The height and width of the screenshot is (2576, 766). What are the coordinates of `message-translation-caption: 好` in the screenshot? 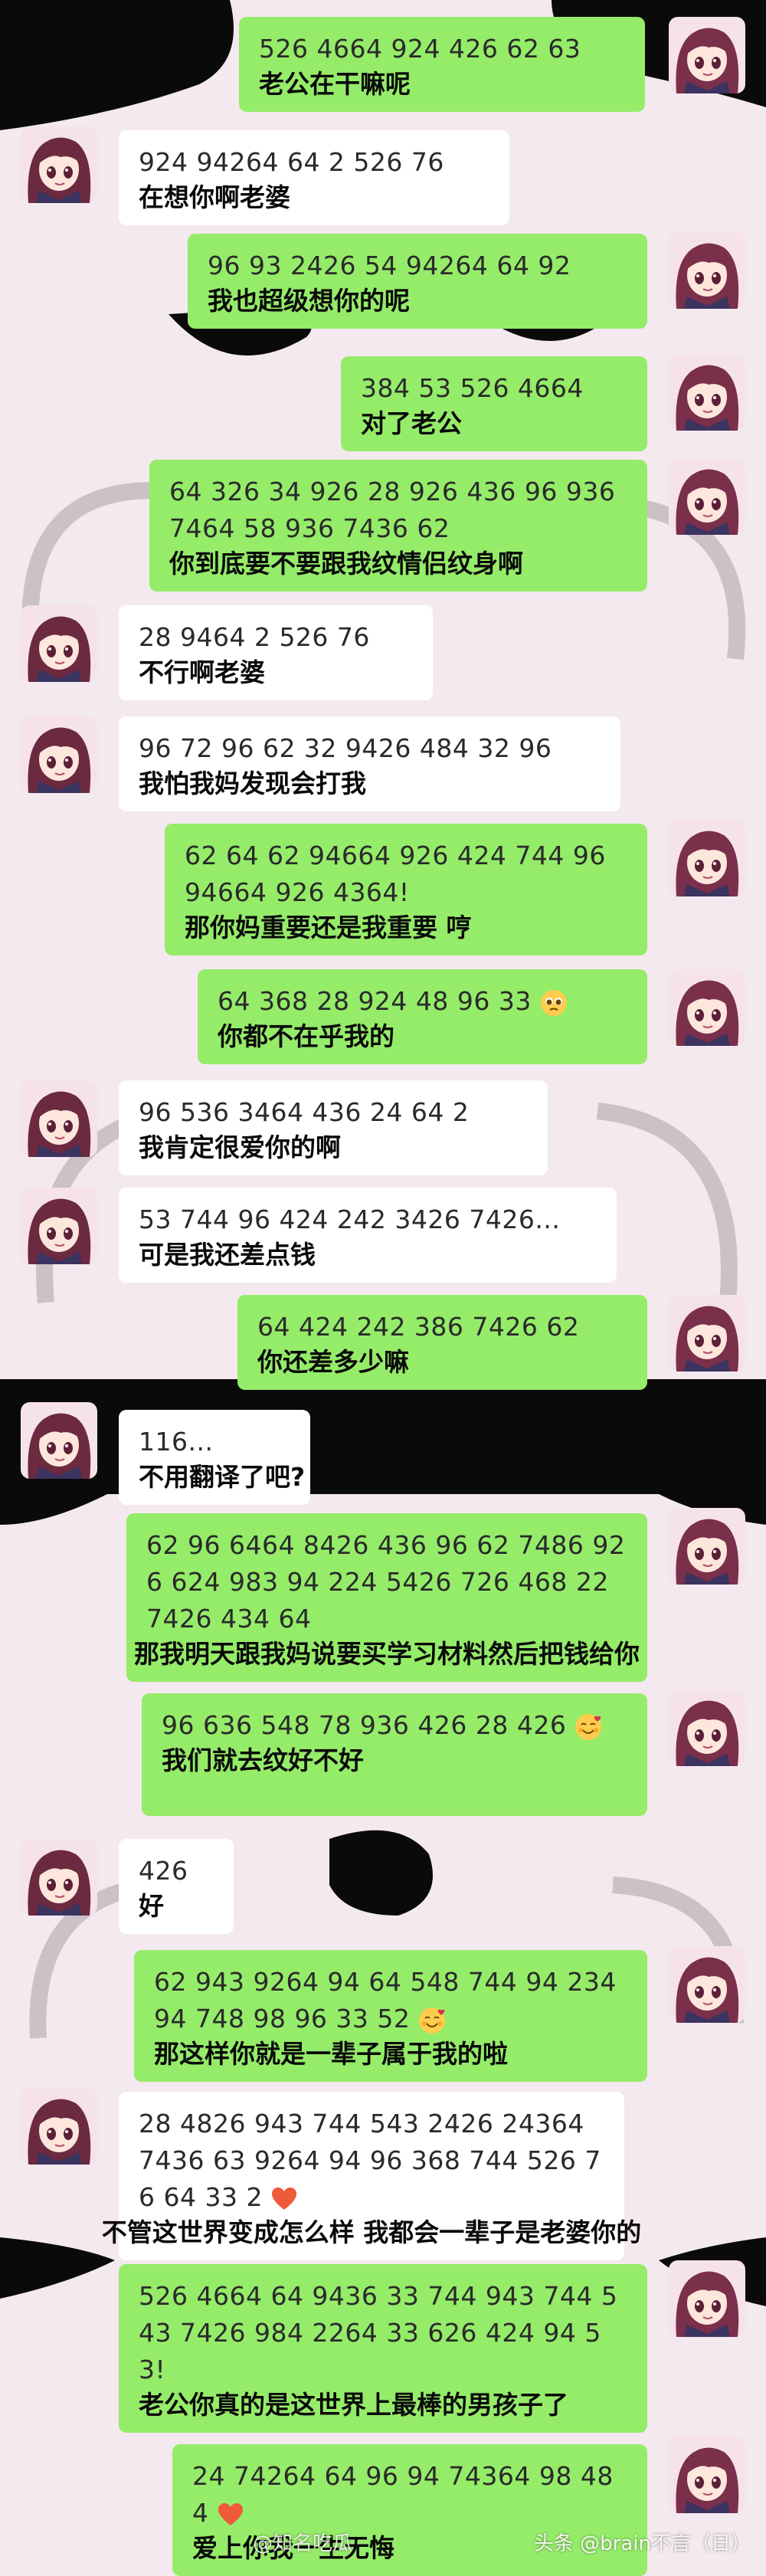 It's located at (151, 1906).